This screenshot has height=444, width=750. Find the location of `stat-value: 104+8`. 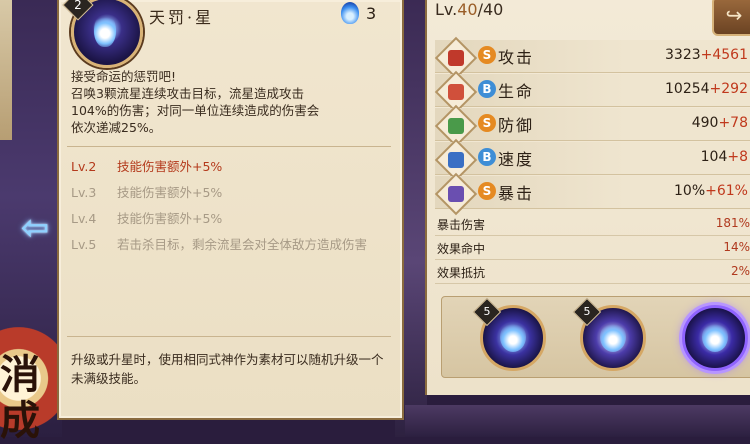

stat-value: 104+8 is located at coordinates (724, 157).